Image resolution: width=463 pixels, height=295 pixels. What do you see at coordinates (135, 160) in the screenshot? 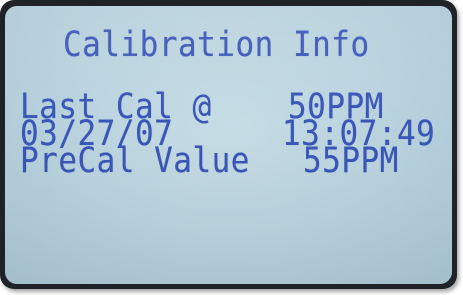
I see `precal-label: PreCal Value` at bounding box center [135, 160].